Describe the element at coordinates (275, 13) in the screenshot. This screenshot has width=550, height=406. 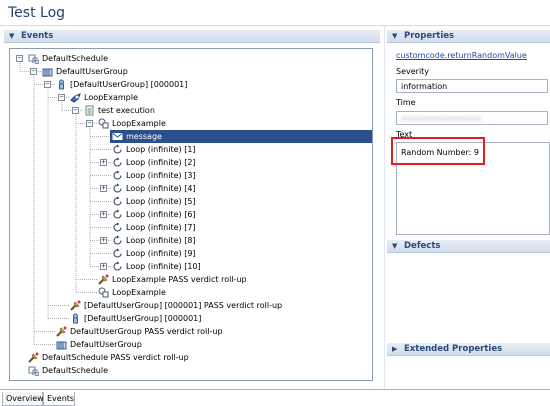
I see `editor-title-bar: Test Log` at that location.